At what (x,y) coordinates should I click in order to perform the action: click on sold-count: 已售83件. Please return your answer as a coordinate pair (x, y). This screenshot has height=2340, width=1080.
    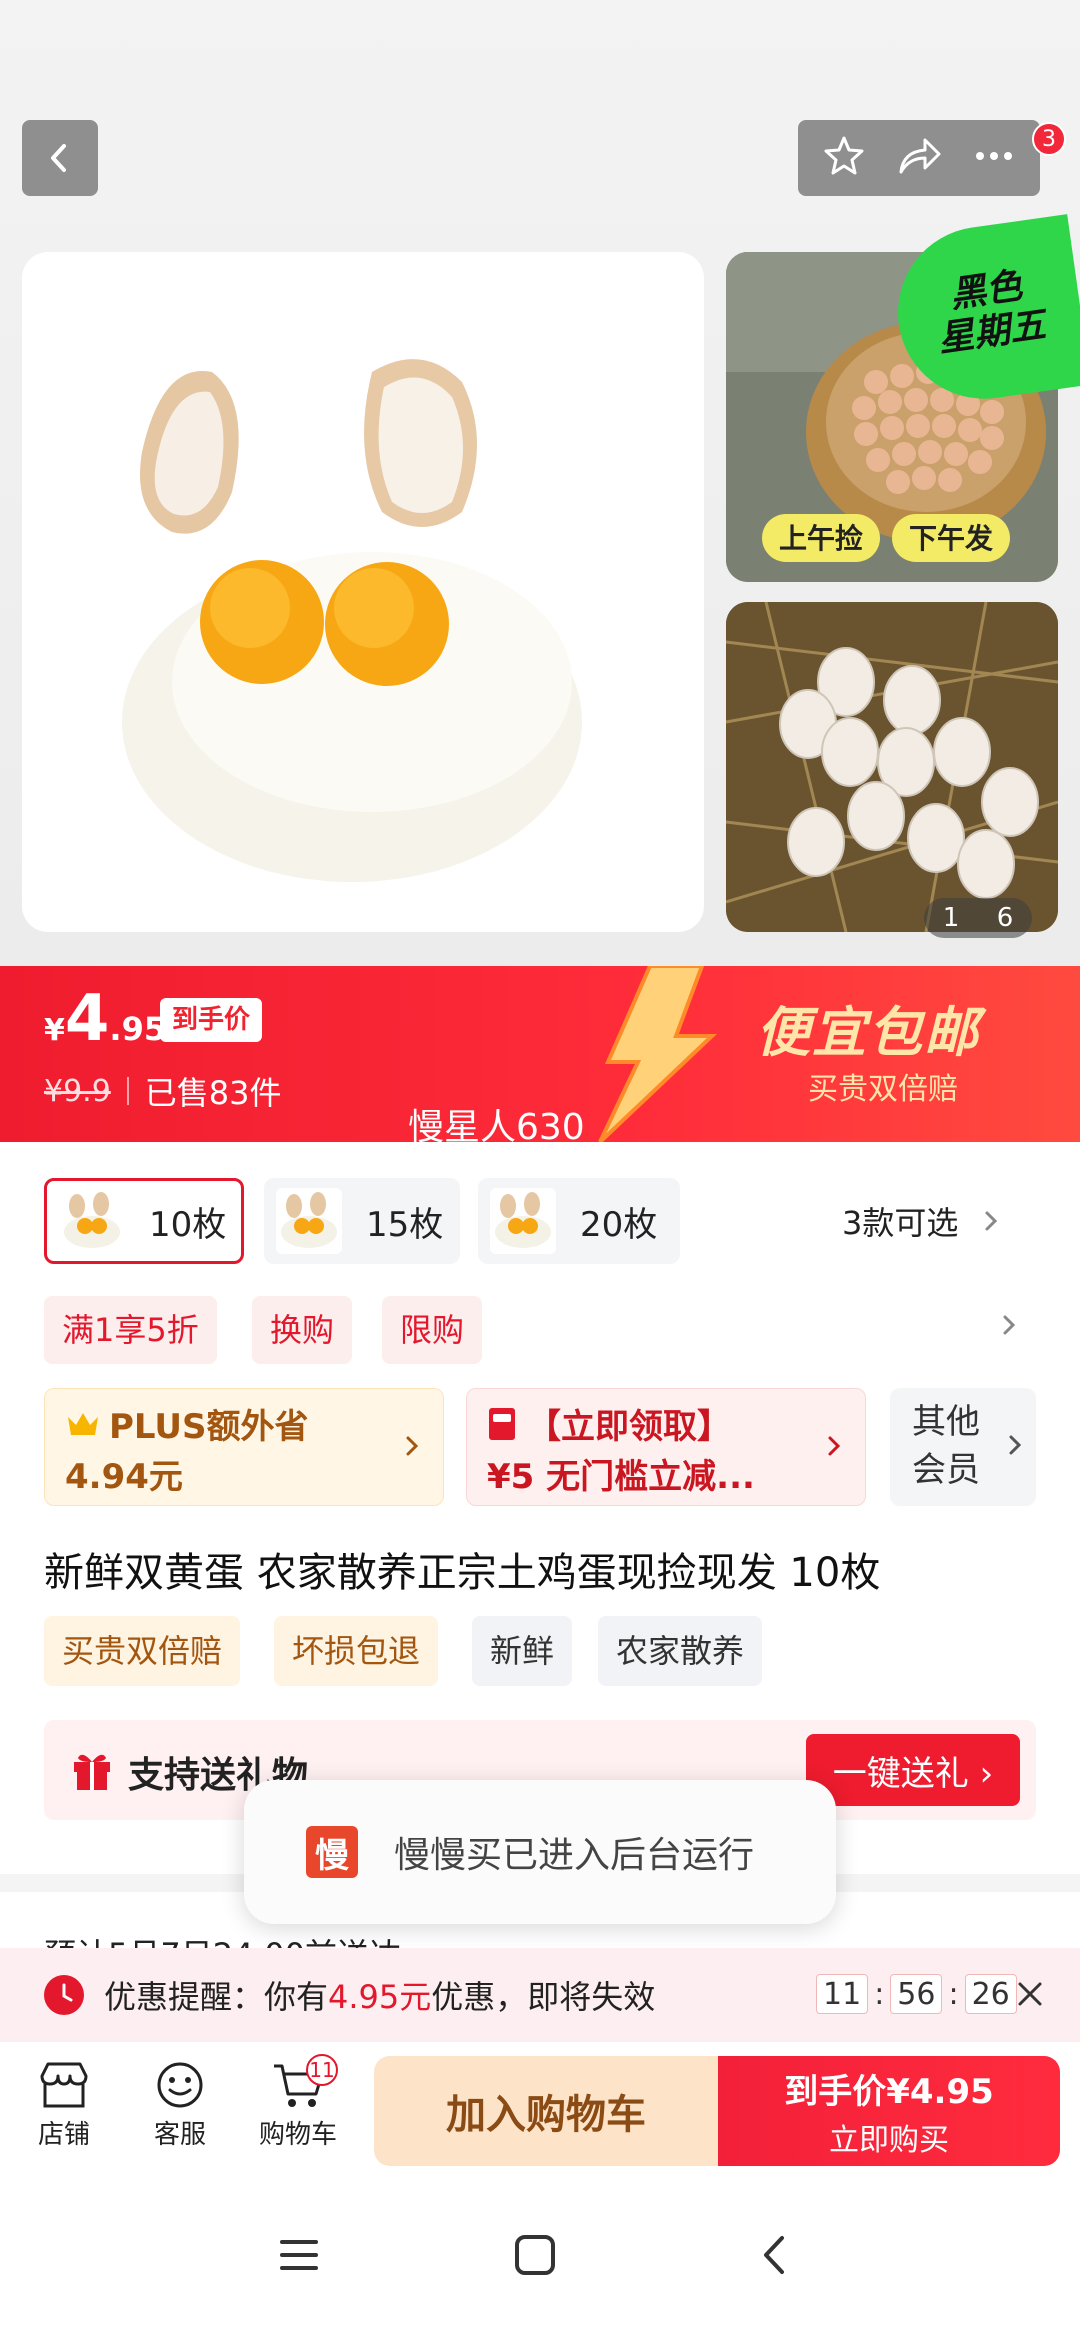
    Looking at the image, I should click on (213, 1093).